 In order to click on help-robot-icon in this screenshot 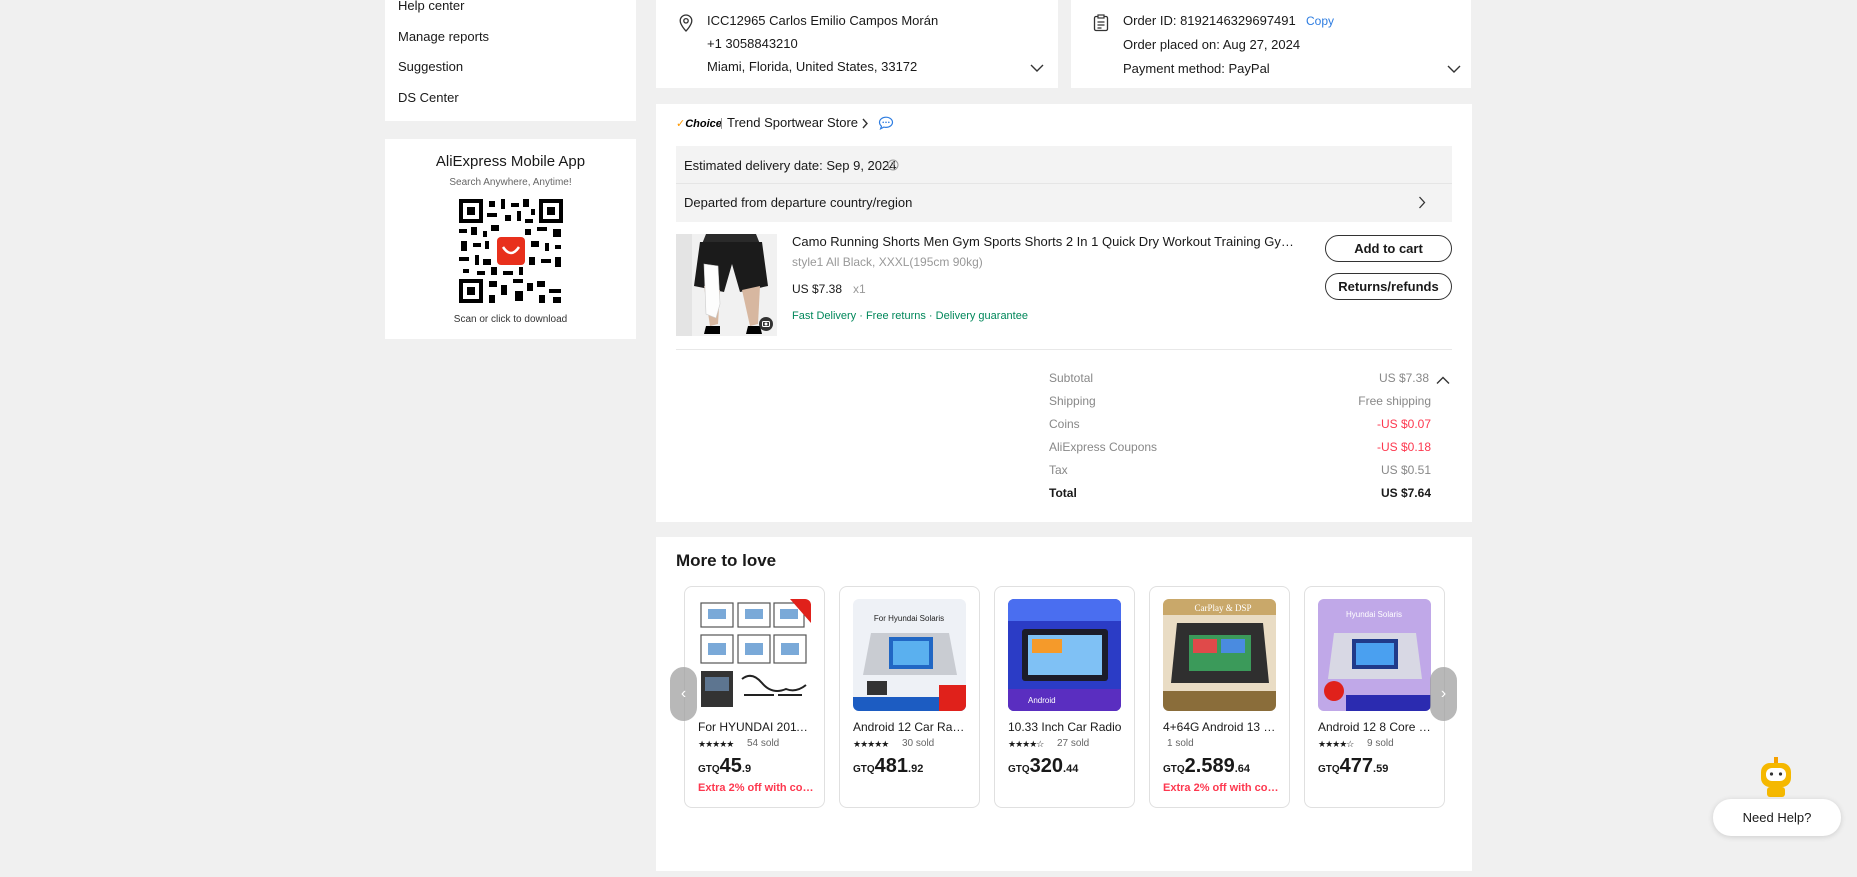, I will do `click(1776, 778)`.